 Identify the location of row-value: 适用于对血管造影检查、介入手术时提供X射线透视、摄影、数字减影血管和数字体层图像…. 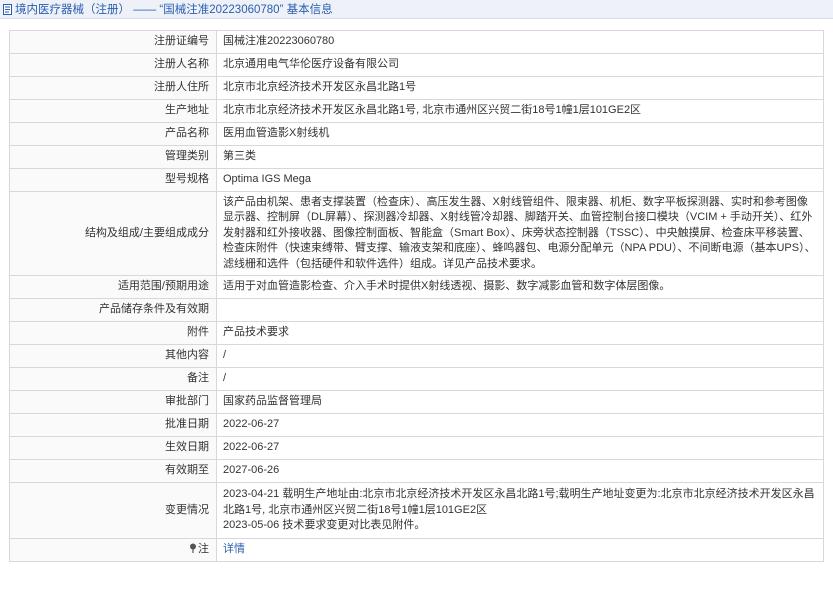
(520, 287).